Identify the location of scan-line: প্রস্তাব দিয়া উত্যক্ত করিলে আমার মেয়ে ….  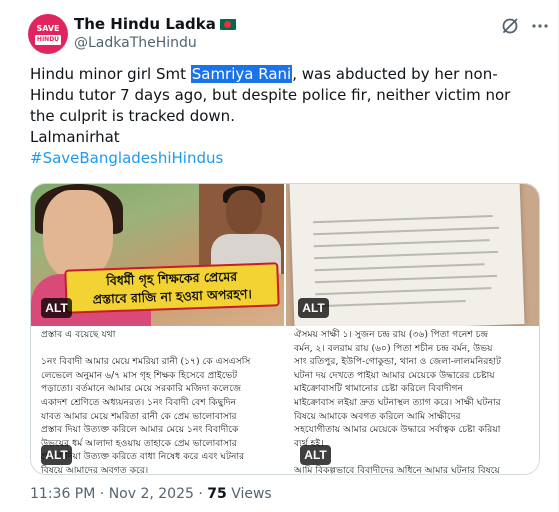
(140, 430).